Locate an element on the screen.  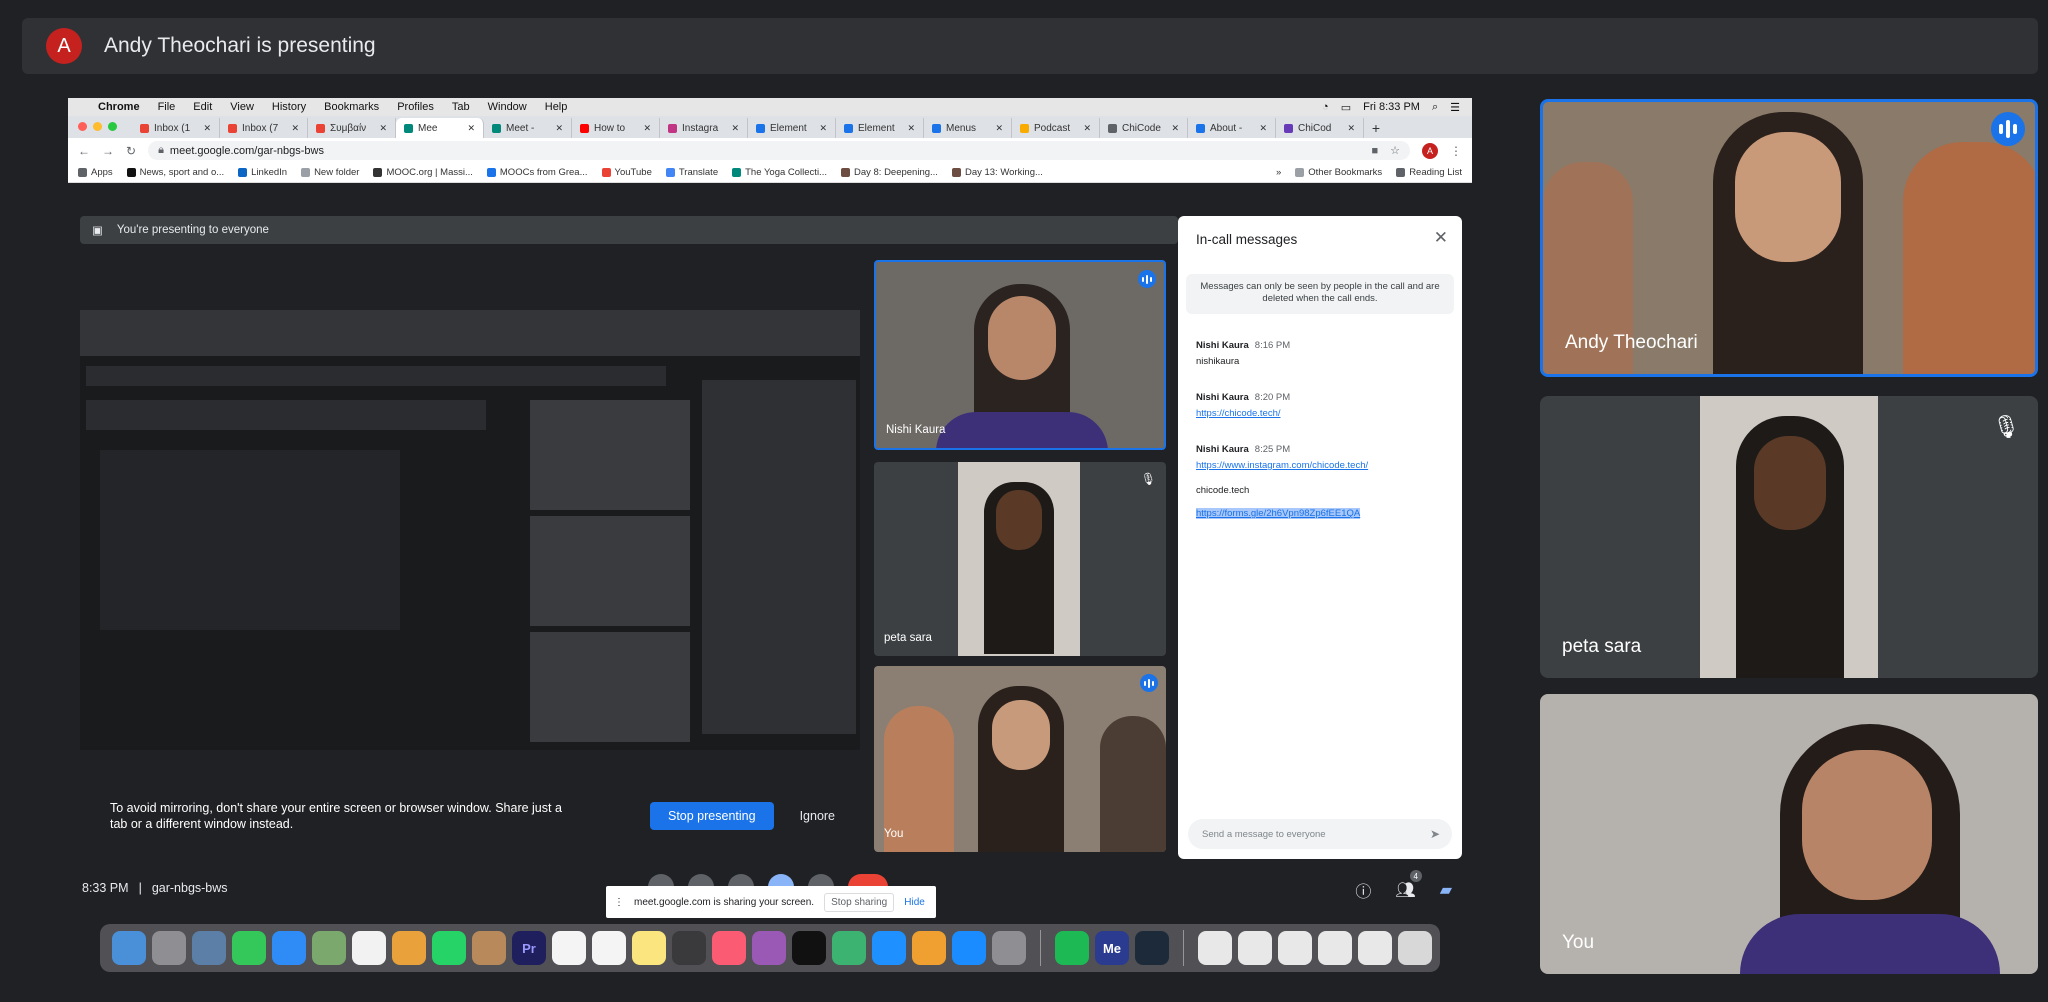
browser-tab: Meet - ✕ is located at coordinates (528, 128).